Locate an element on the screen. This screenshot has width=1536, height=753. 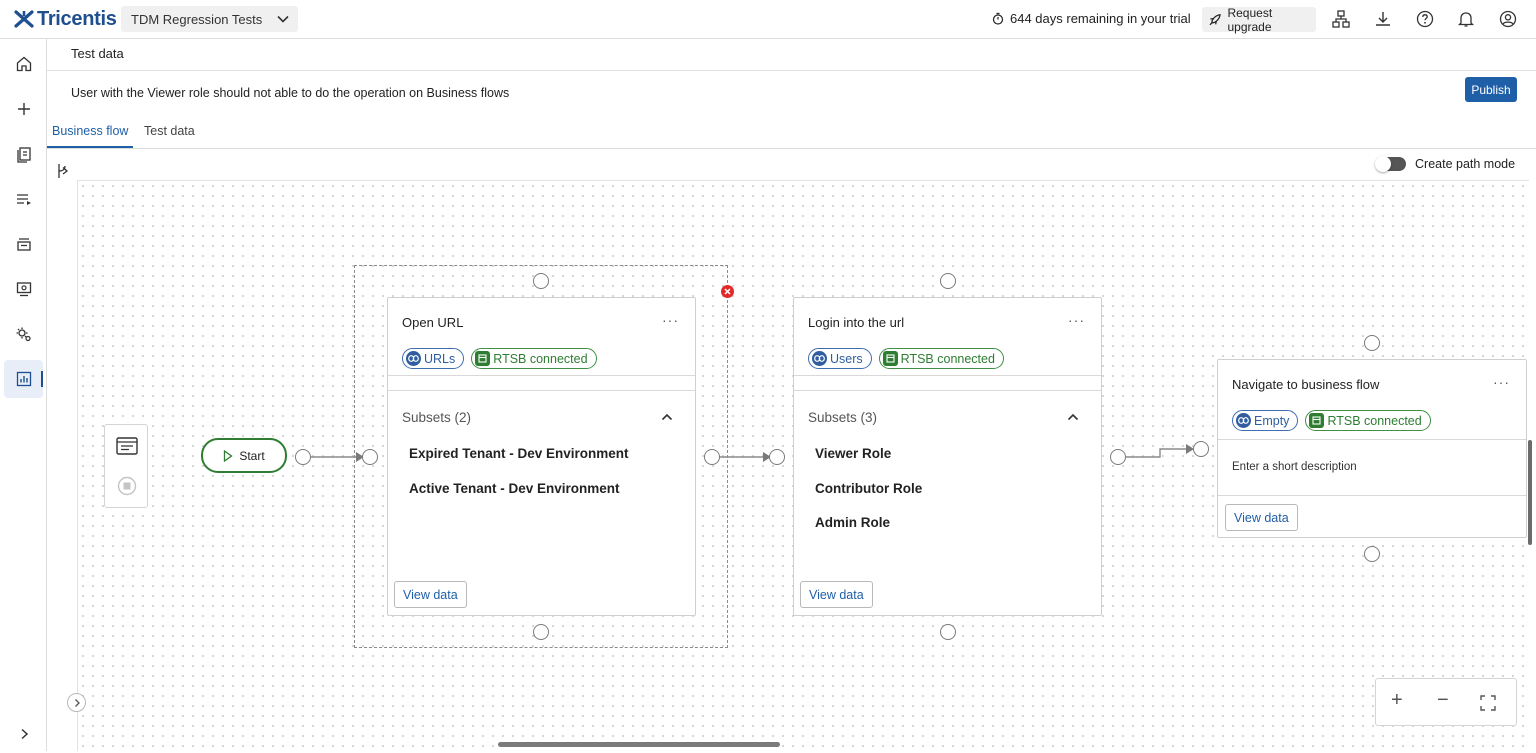
publish-button: Publish is located at coordinates (1491, 89).